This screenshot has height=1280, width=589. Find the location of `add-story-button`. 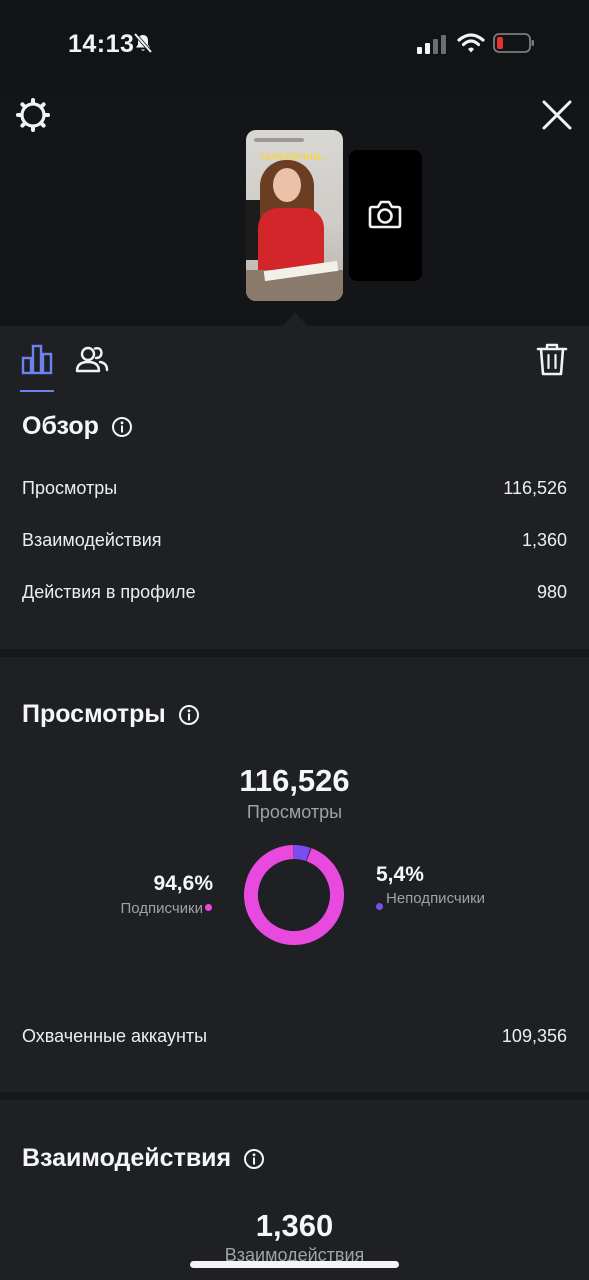

add-story-button is located at coordinates (385, 215).